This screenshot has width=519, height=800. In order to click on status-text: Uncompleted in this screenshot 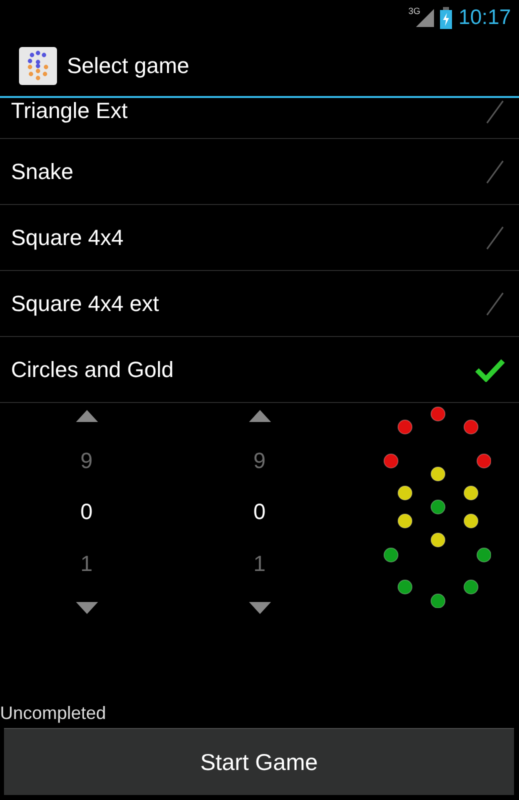, I will do `click(54, 713)`.